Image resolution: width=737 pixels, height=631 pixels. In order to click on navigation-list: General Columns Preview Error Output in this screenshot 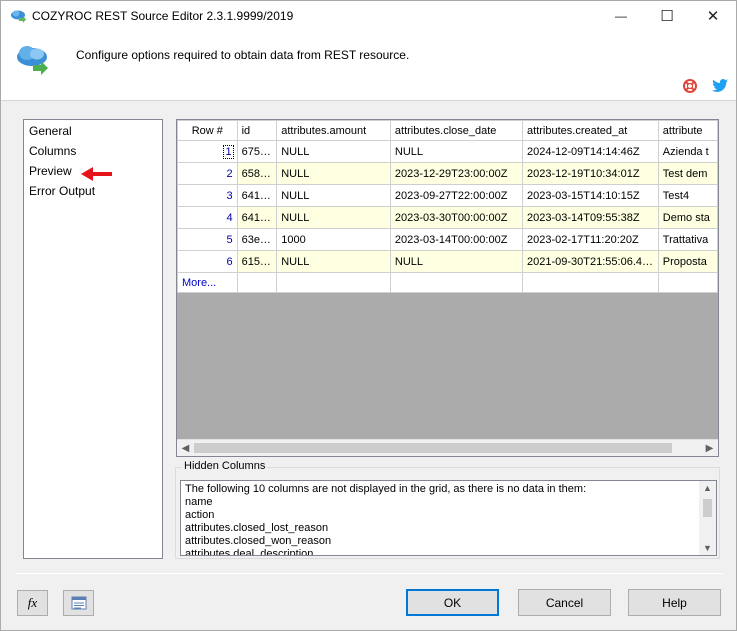, I will do `click(93, 339)`.